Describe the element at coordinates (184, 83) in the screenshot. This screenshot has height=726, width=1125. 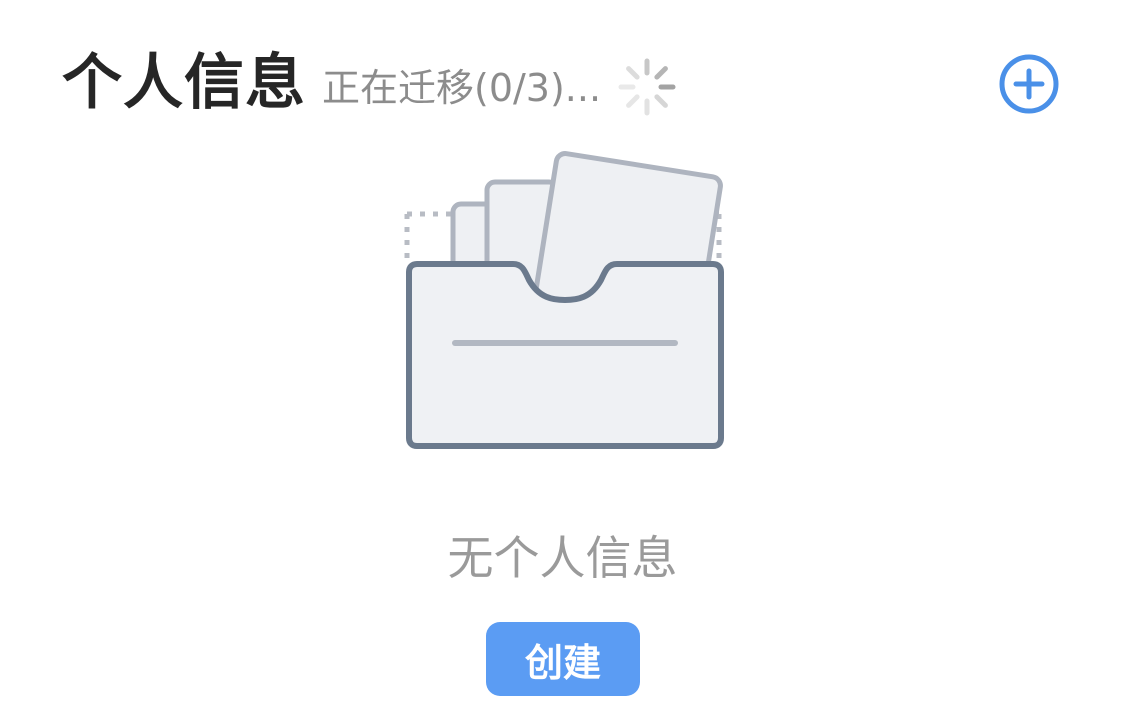
I see `page-title: 个人信息` at that location.